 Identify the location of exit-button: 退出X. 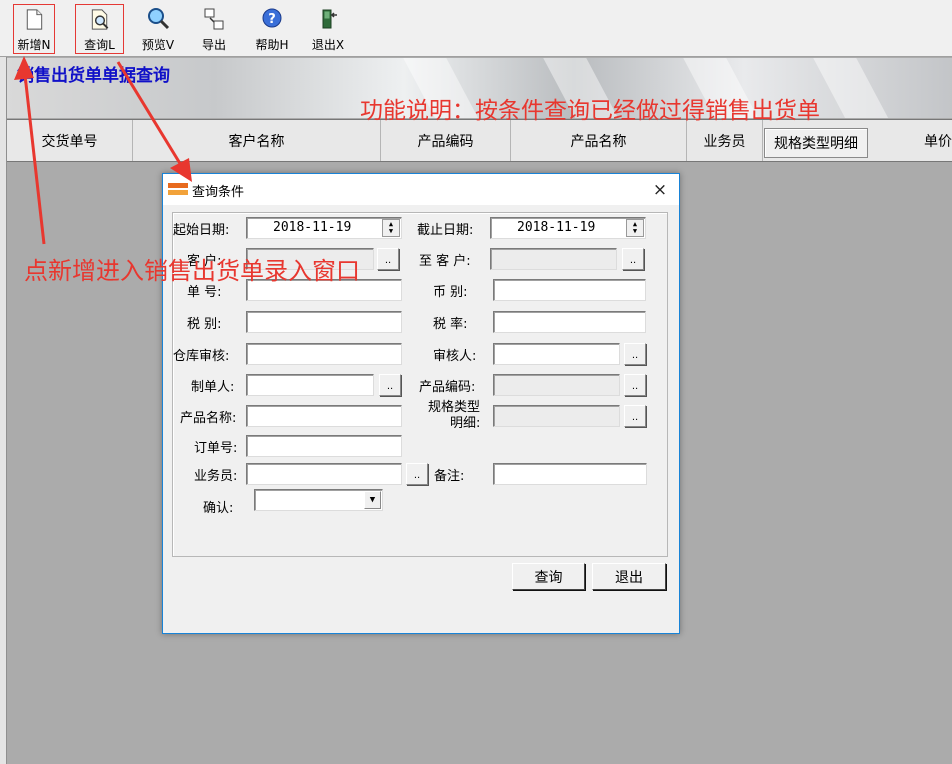
(328, 29).